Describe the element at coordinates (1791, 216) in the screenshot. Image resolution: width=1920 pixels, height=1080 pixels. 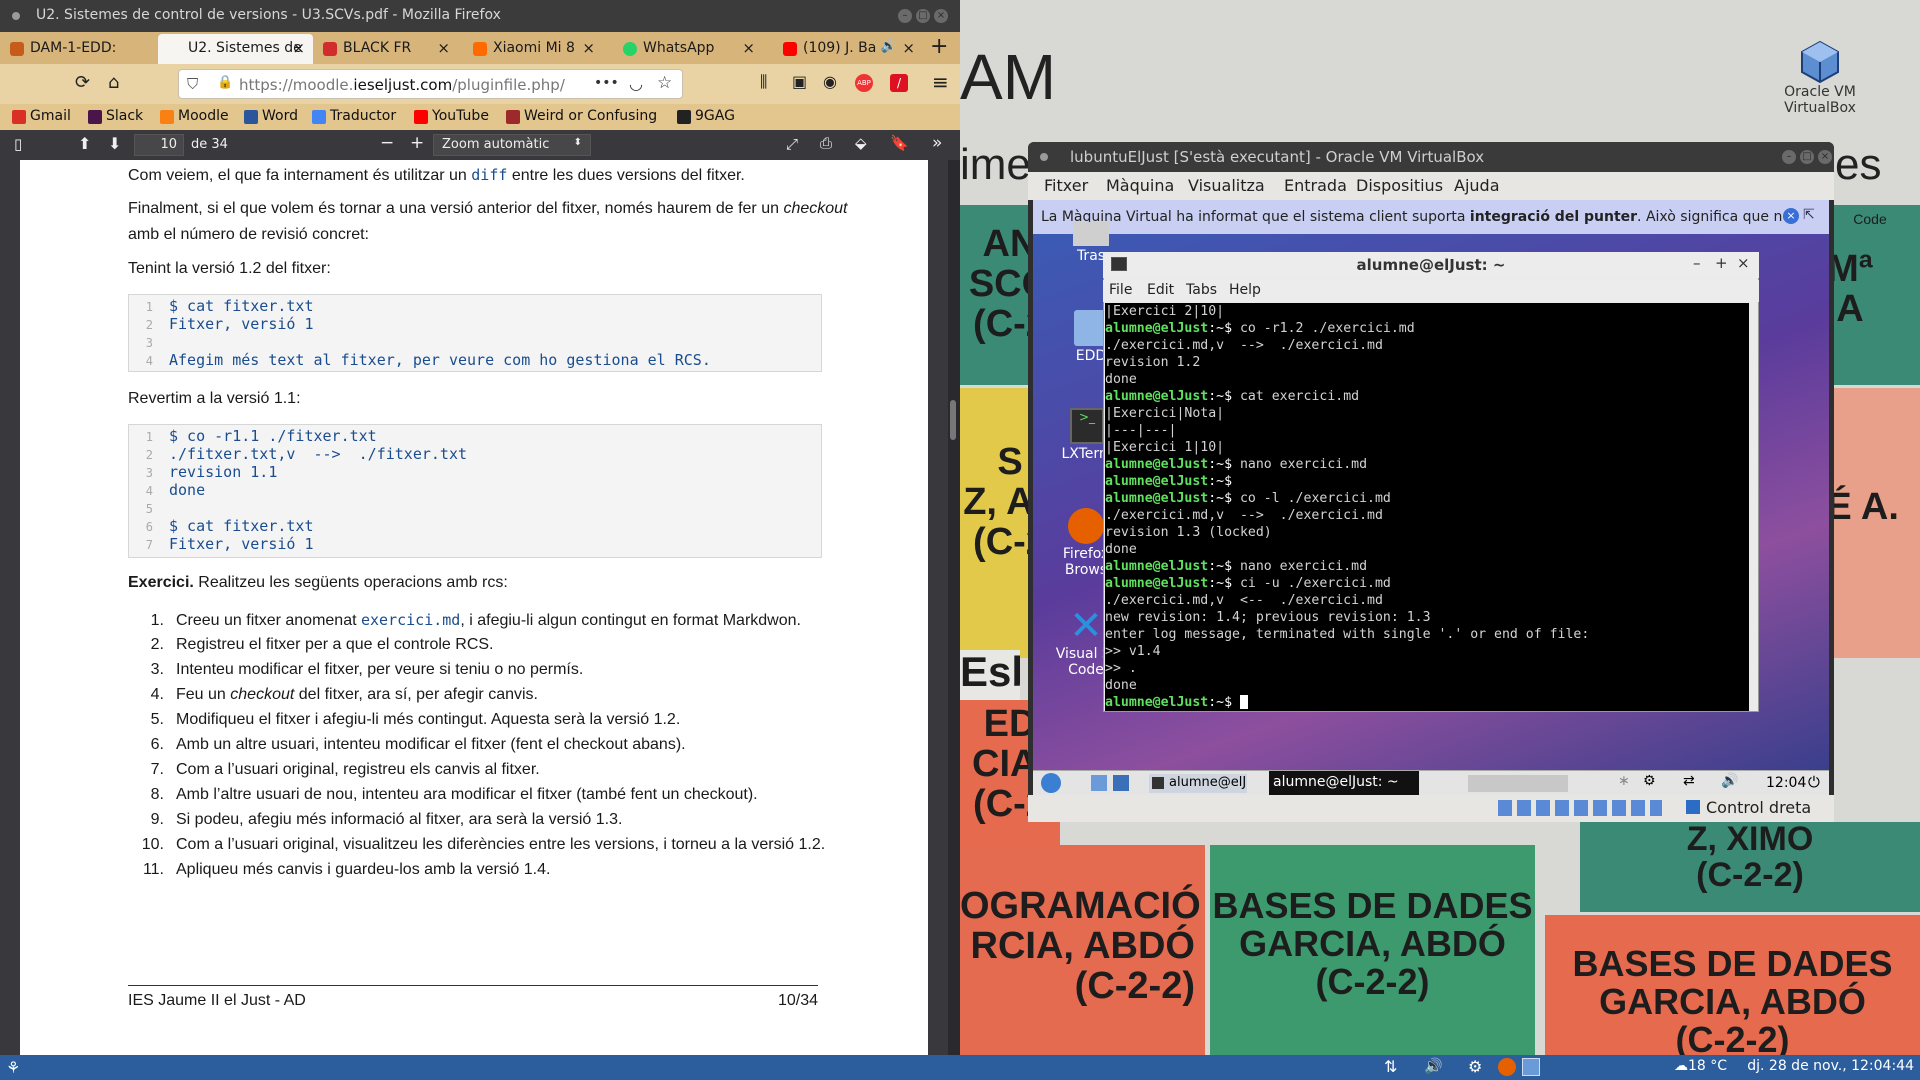
I see `close-notice-icon: ×` at that location.